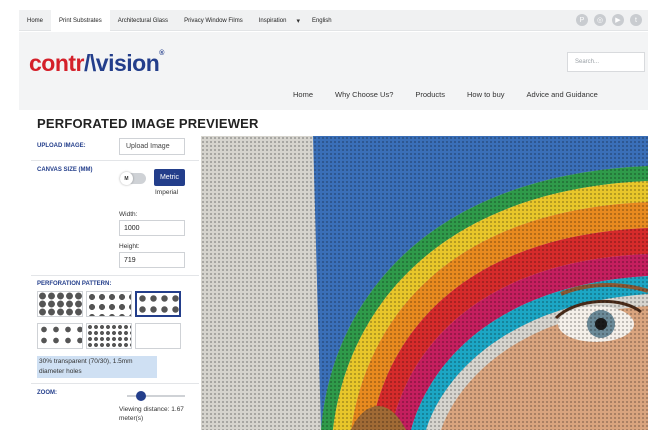 The image size is (664, 434). What do you see at coordinates (600, 20) in the screenshot?
I see `instagram-icon: ◎` at bounding box center [600, 20].